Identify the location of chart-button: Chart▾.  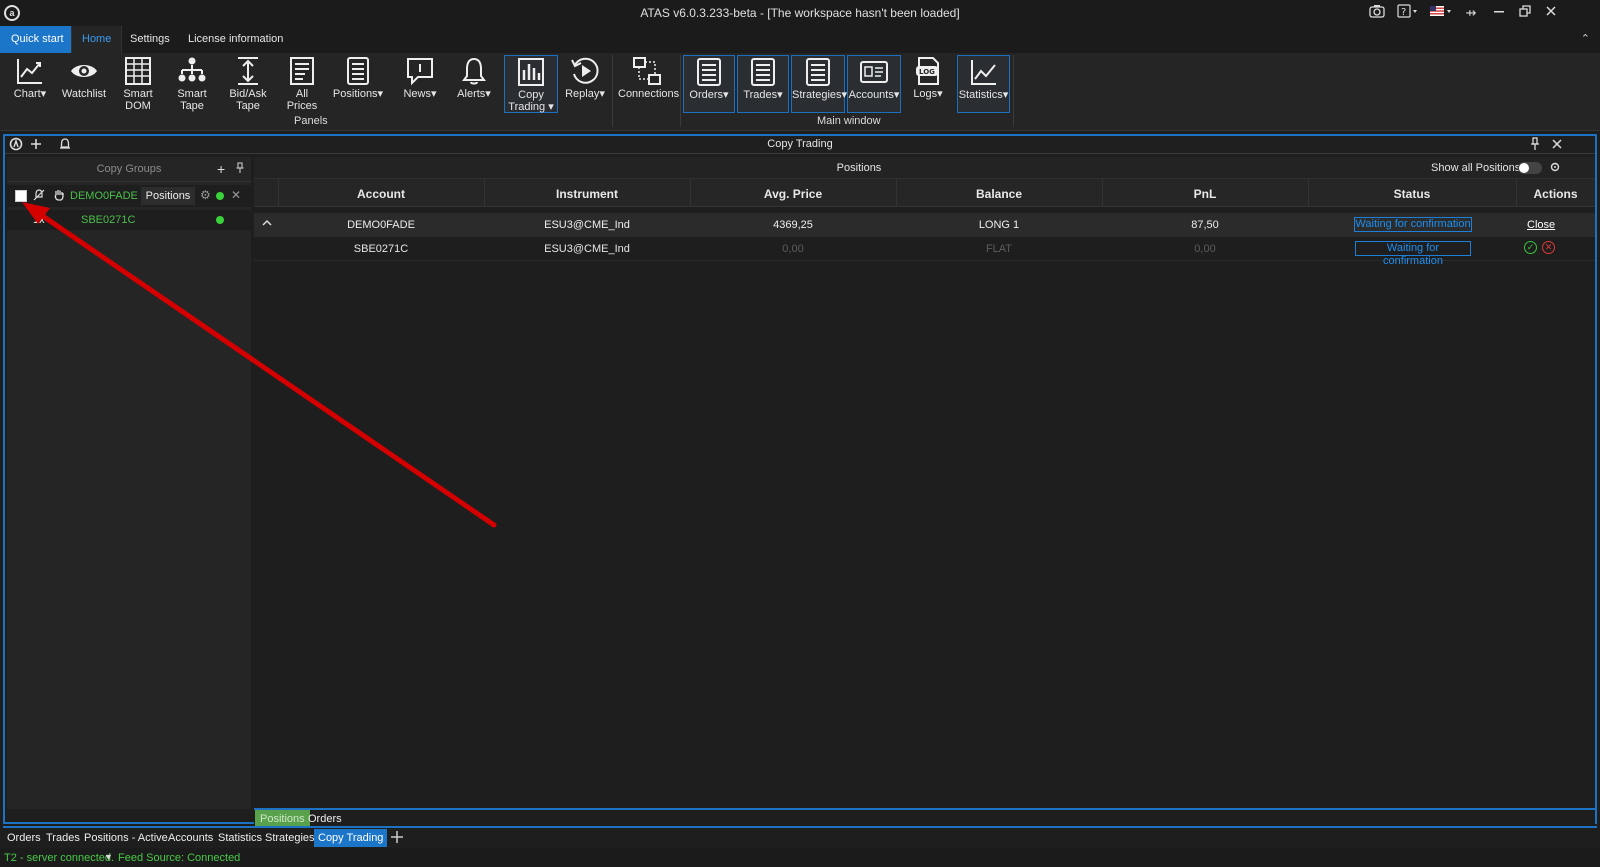
(30, 84).